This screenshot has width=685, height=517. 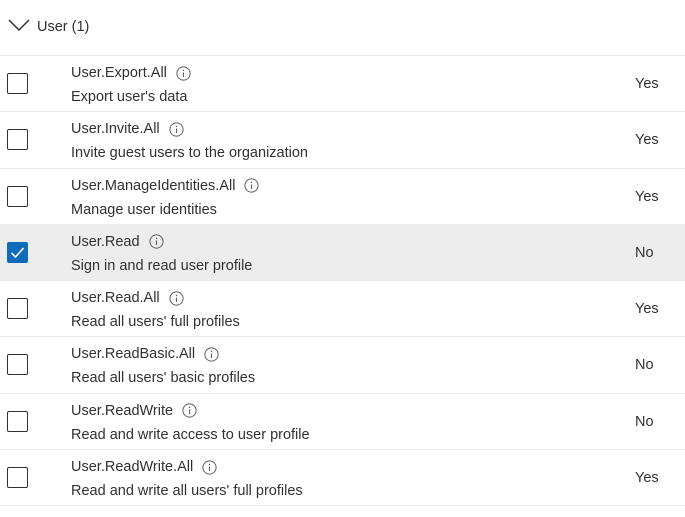 What do you see at coordinates (163, 378) in the screenshot?
I see `permission-description: Read all users' basic profiles` at bounding box center [163, 378].